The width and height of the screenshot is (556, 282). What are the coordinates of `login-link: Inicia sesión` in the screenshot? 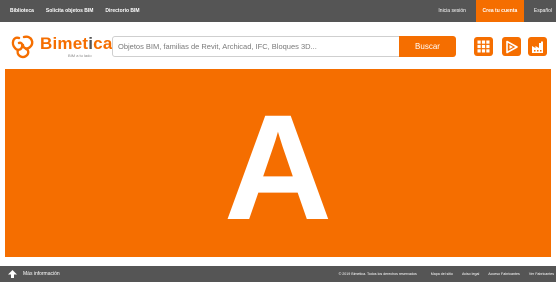 It's located at (452, 11).